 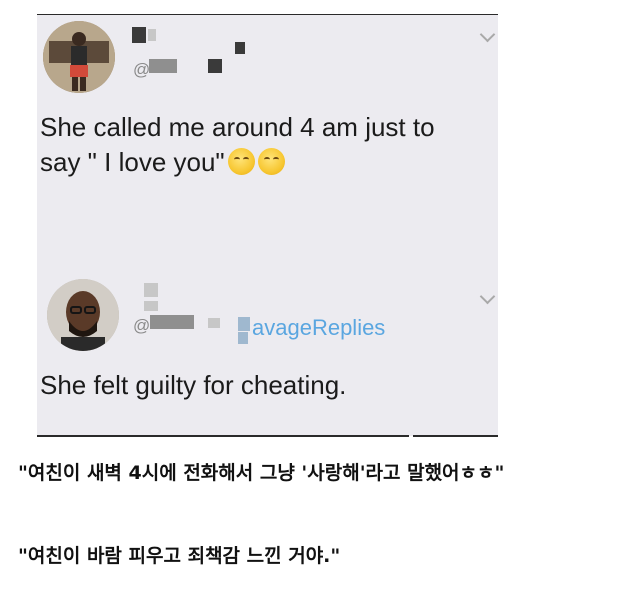 What do you see at coordinates (237, 127) in the screenshot?
I see `tweet-text-line: She called me around 4 am just to` at bounding box center [237, 127].